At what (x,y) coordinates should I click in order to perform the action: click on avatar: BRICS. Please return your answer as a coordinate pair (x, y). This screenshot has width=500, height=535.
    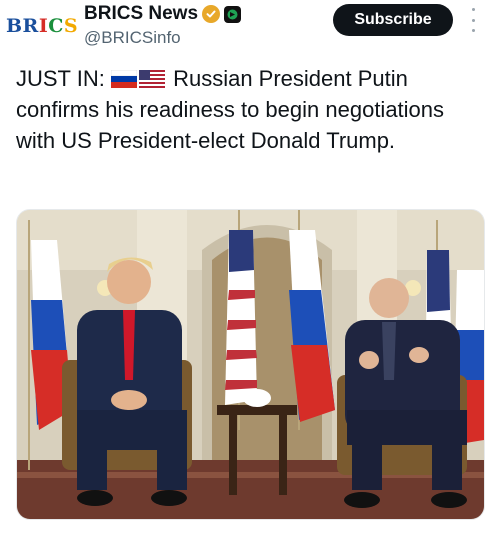
    Looking at the image, I should click on (42, 26).